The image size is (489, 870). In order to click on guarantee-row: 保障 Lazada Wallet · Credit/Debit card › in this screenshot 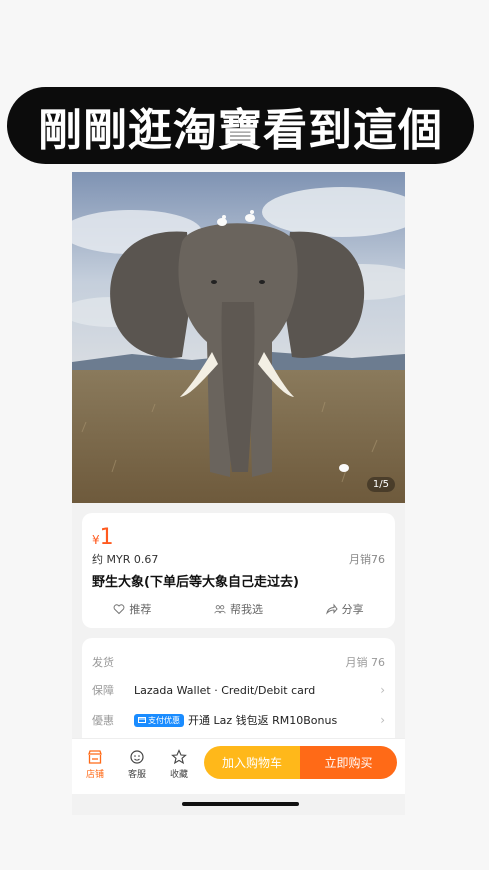, I will do `click(238, 690)`.